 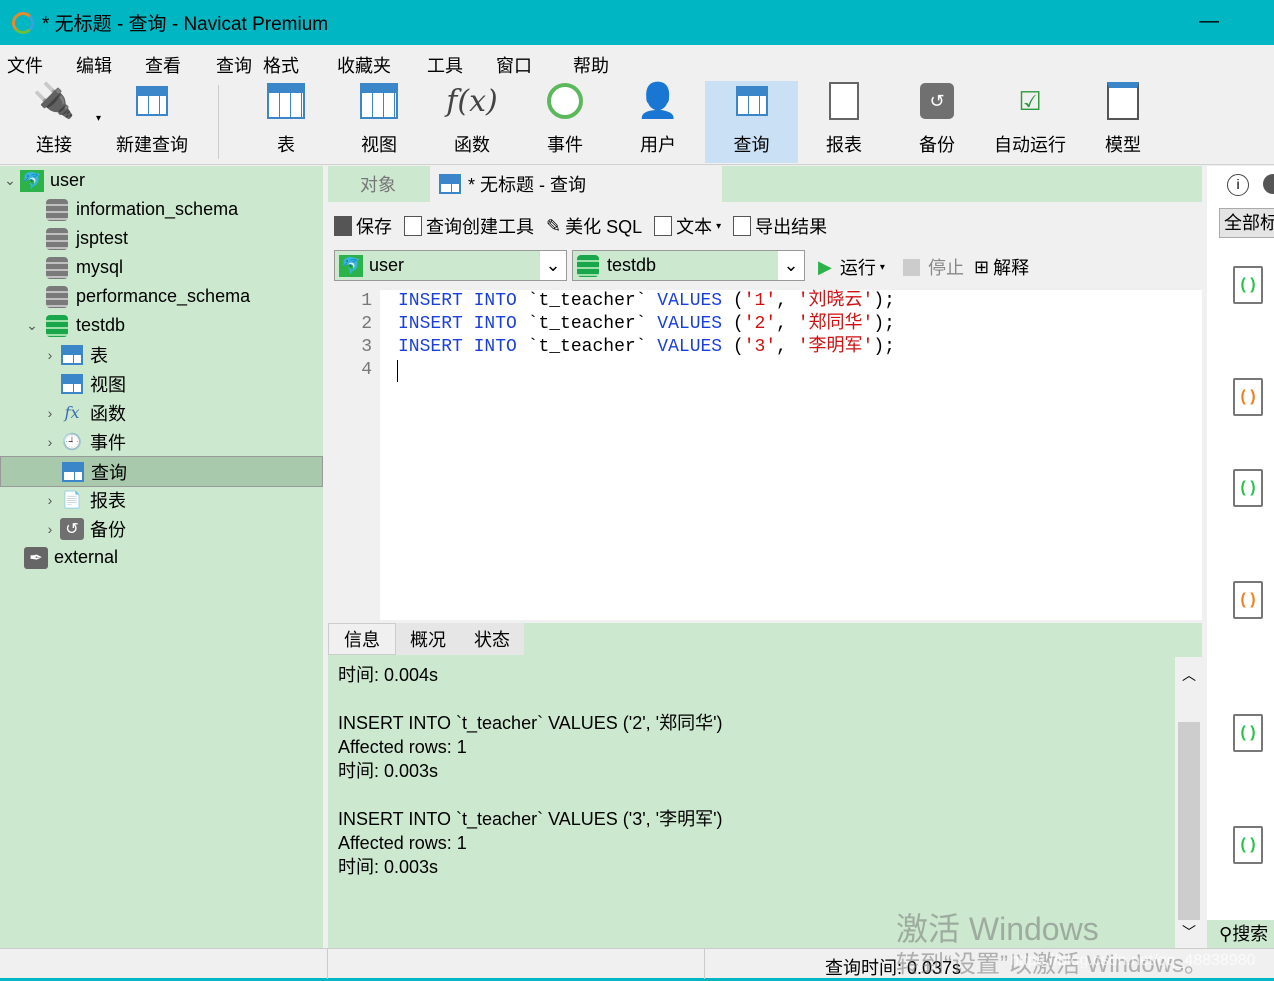 I want to click on new-query-button: 新建查询, so click(x=152, y=122).